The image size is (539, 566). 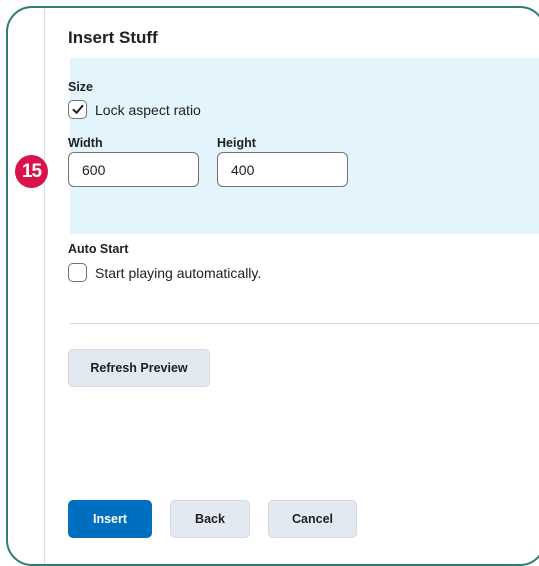 What do you see at coordinates (304, 323) in the screenshot?
I see `section-divider` at bounding box center [304, 323].